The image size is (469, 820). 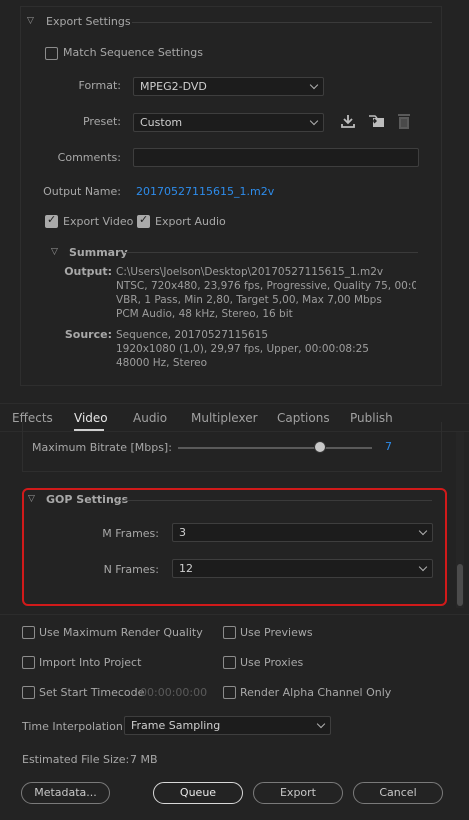 I want to click on summary-output-label: Output:, so click(x=88, y=271).